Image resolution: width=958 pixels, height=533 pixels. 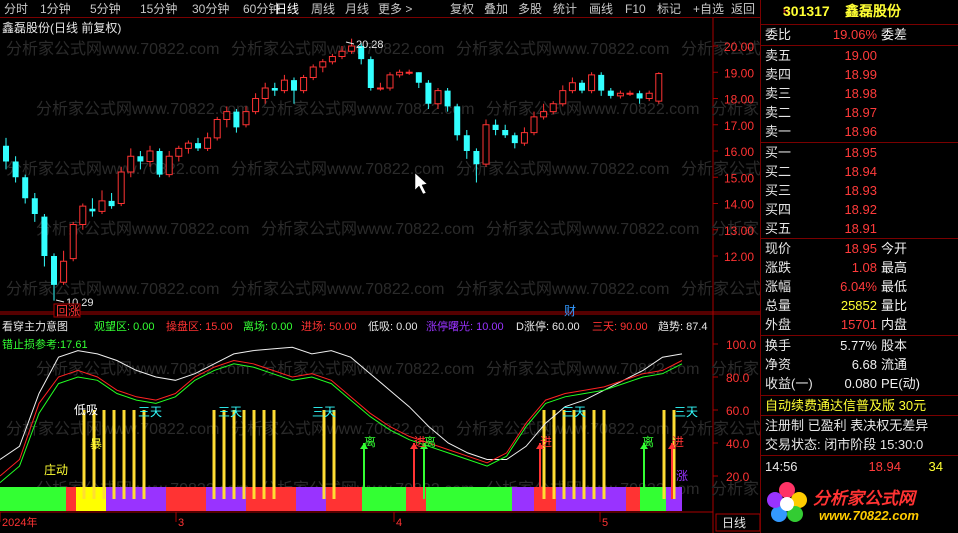 What do you see at coordinates (323, 9) in the screenshot?
I see `period-tab-7: 周线` at bounding box center [323, 9].